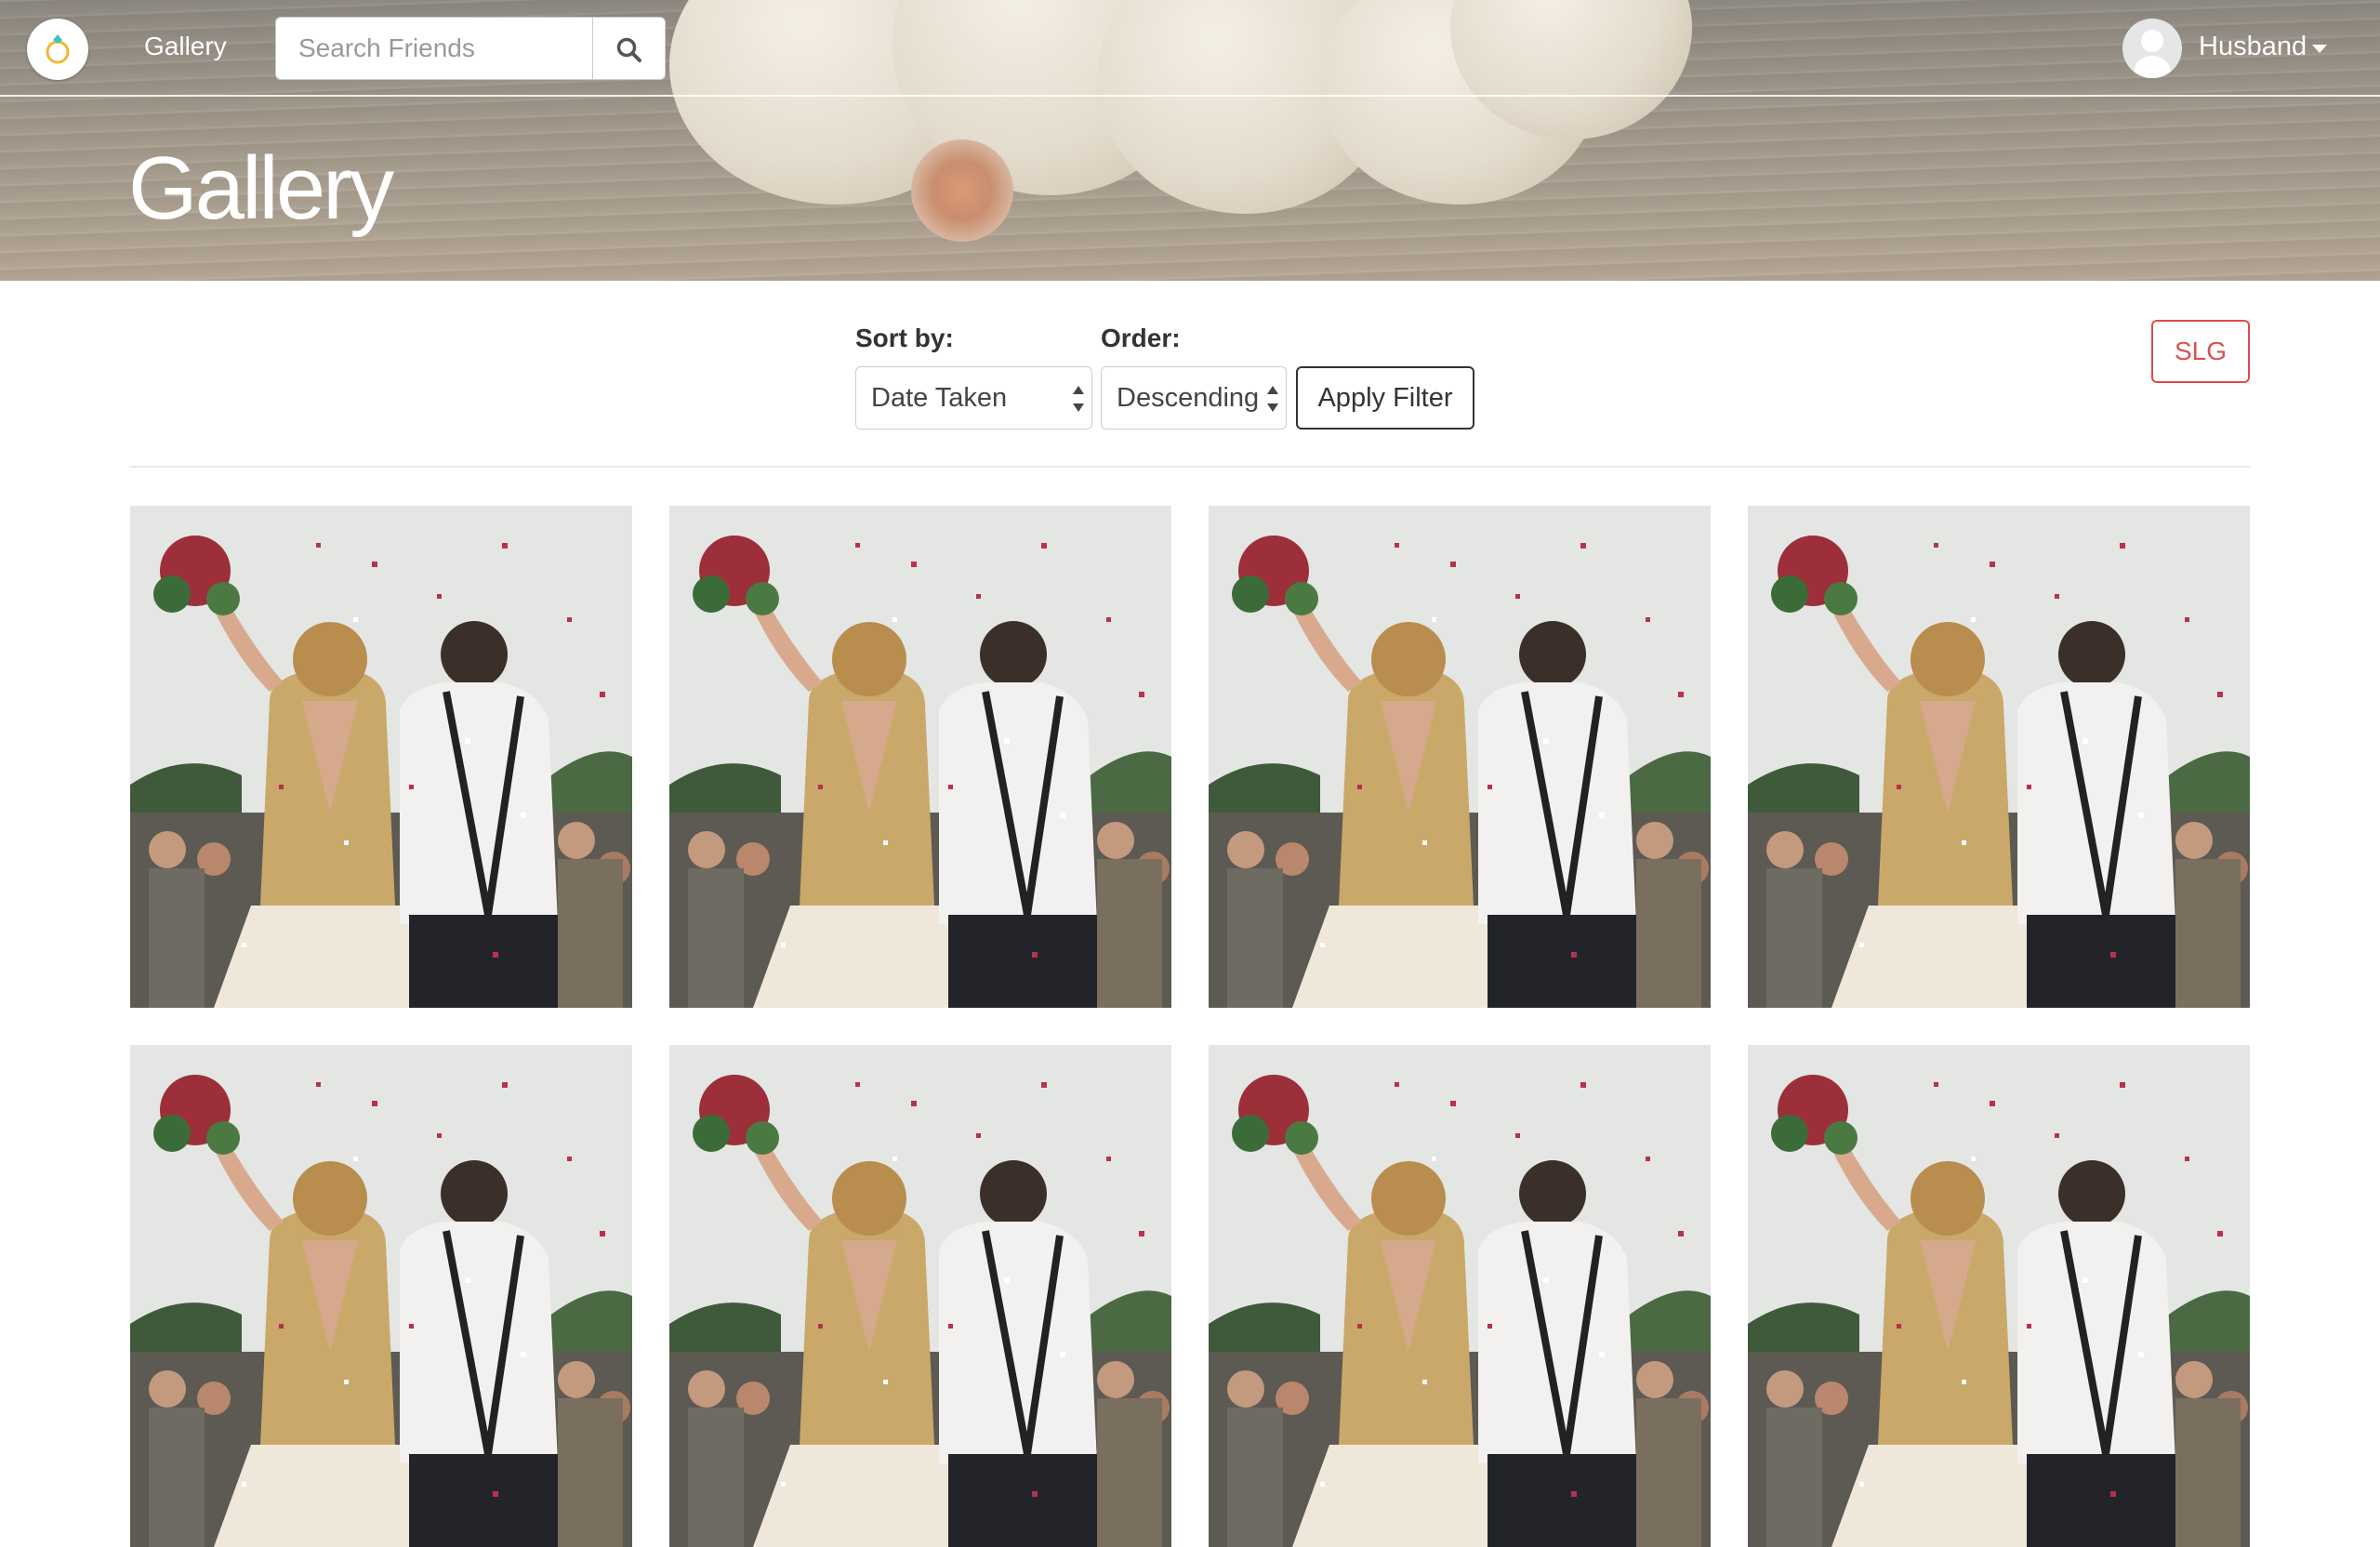 The image size is (2380, 1547). What do you see at coordinates (2152, 48) in the screenshot?
I see `avatar-icon` at bounding box center [2152, 48].